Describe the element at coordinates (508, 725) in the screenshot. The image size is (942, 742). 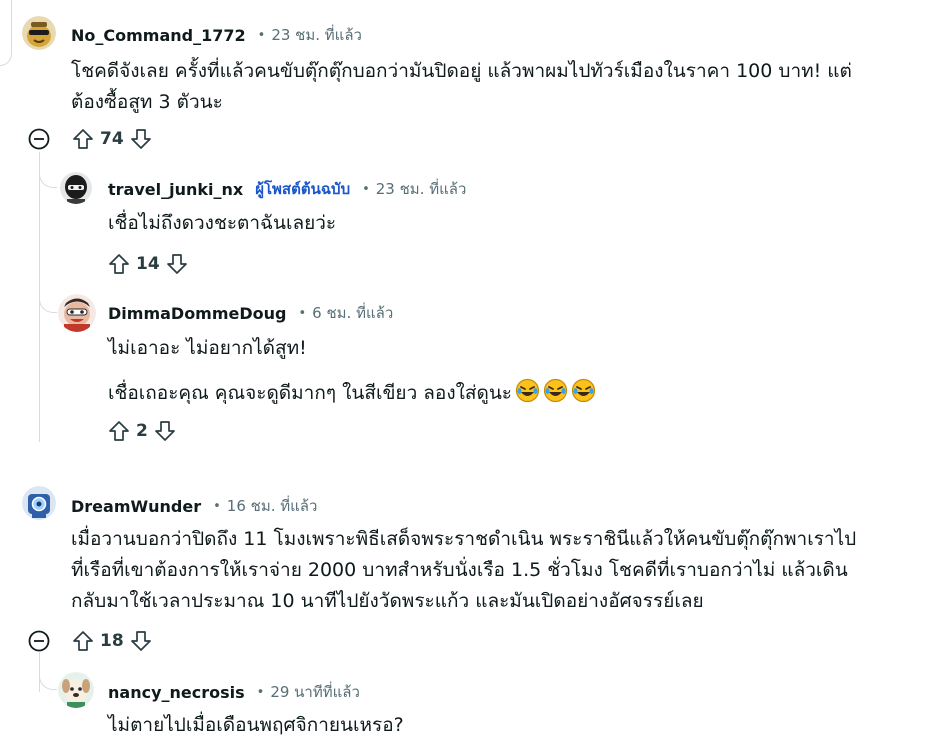
I see `reply-body: ไม่ตายไปเมื่อเดือนพฤศจิกายนเหรอ?` at that location.